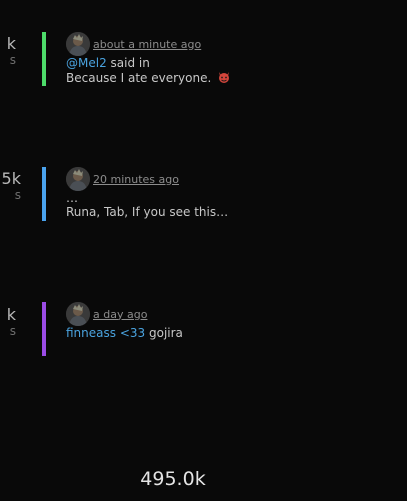  What do you see at coordinates (11, 178) in the screenshot?
I see `edge-stat-value: 5k` at bounding box center [11, 178].